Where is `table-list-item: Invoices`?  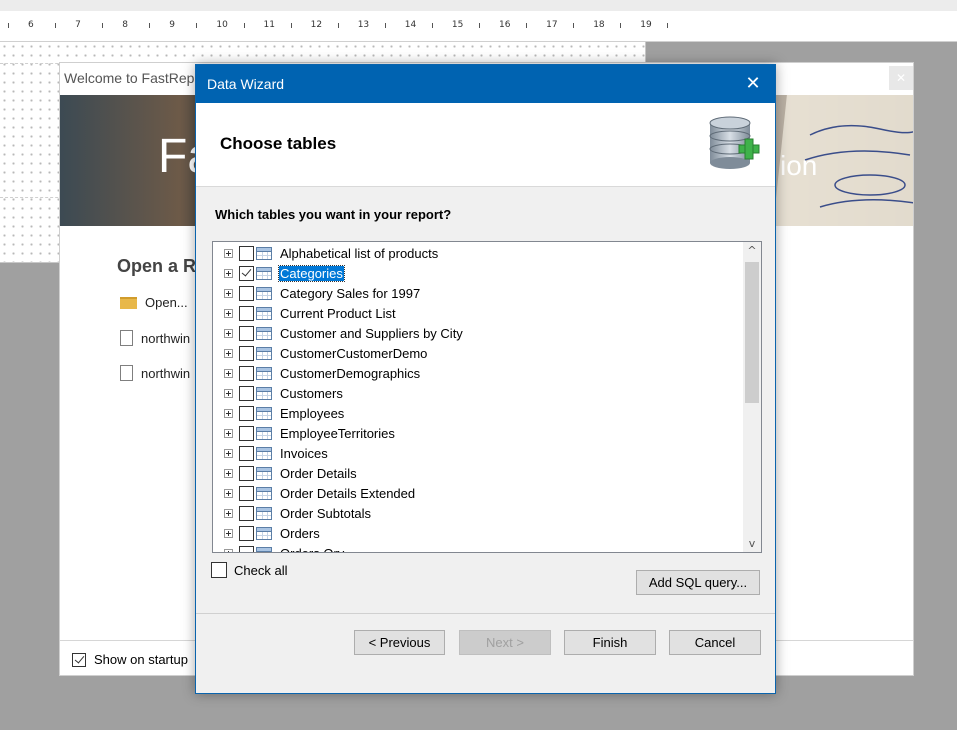 table-list-item: Invoices is located at coordinates (271, 453).